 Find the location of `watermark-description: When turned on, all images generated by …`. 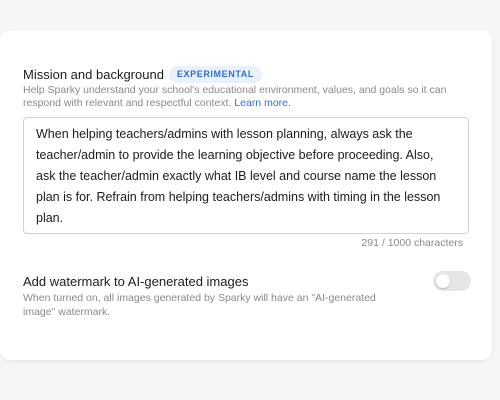

watermark-description: When turned on, all images generated by … is located at coordinates (199, 305).